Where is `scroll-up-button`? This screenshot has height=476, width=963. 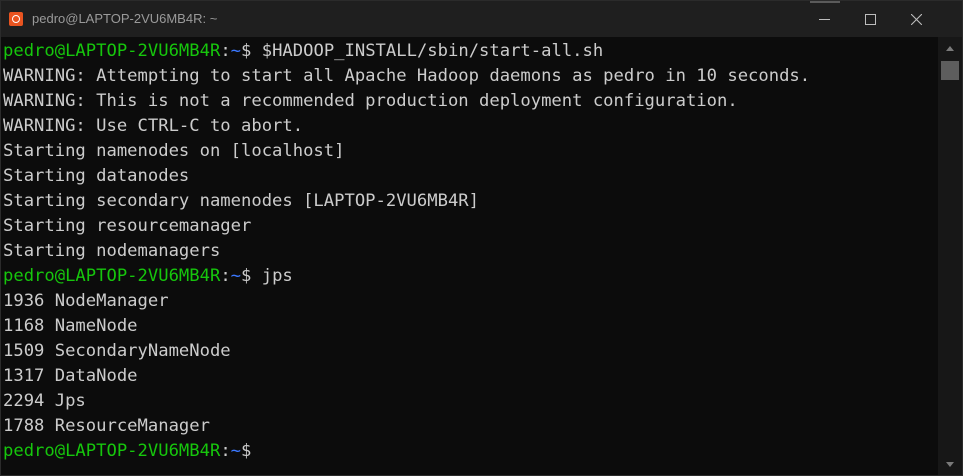 scroll-up-button is located at coordinates (950, 48).